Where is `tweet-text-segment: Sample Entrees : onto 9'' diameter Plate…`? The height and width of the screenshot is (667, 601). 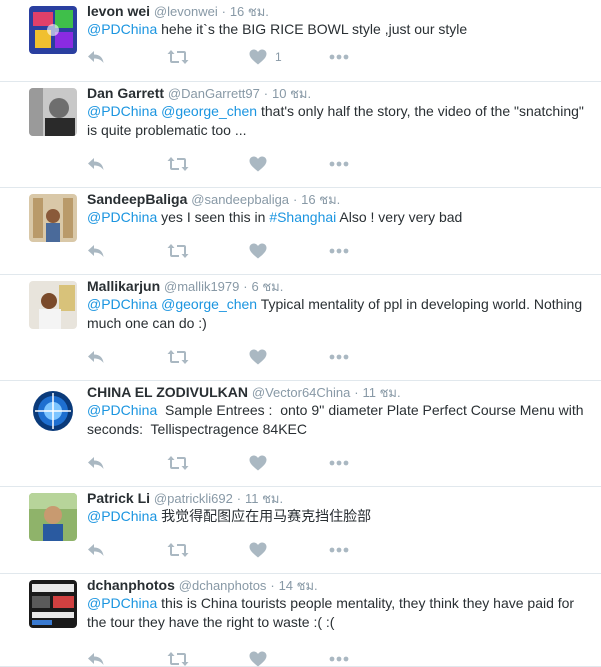 tweet-text-segment: Sample Entrees : onto 9'' diameter Plate… is located at coordinates (370, 410).